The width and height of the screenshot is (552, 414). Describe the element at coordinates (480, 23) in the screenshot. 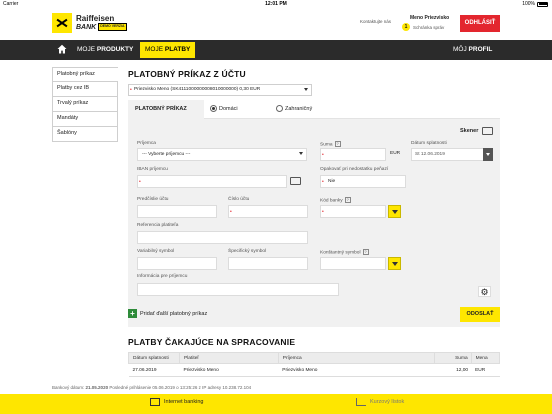

I see `logout-button: ODHLÁSIŤ` at that location.